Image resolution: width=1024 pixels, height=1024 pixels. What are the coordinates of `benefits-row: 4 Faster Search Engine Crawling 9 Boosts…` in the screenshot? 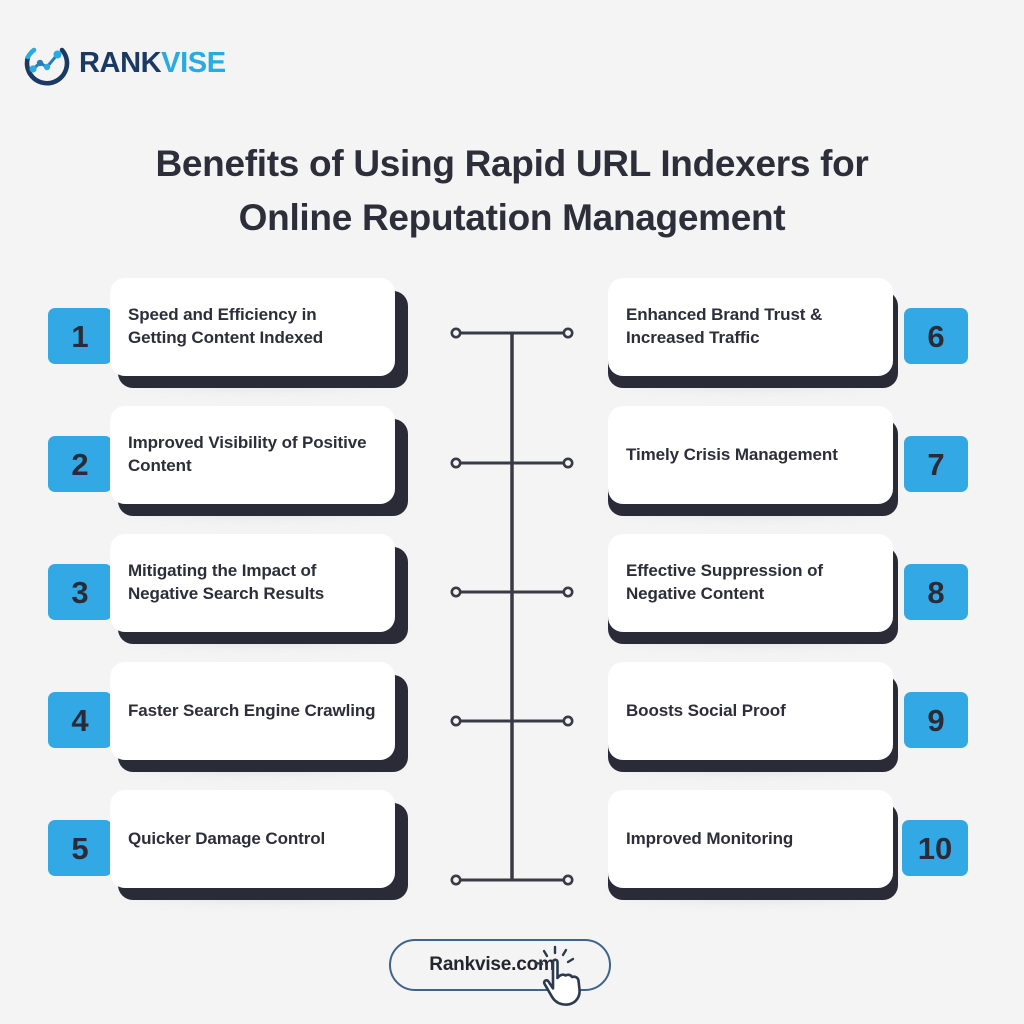 It's located at (512, 726).